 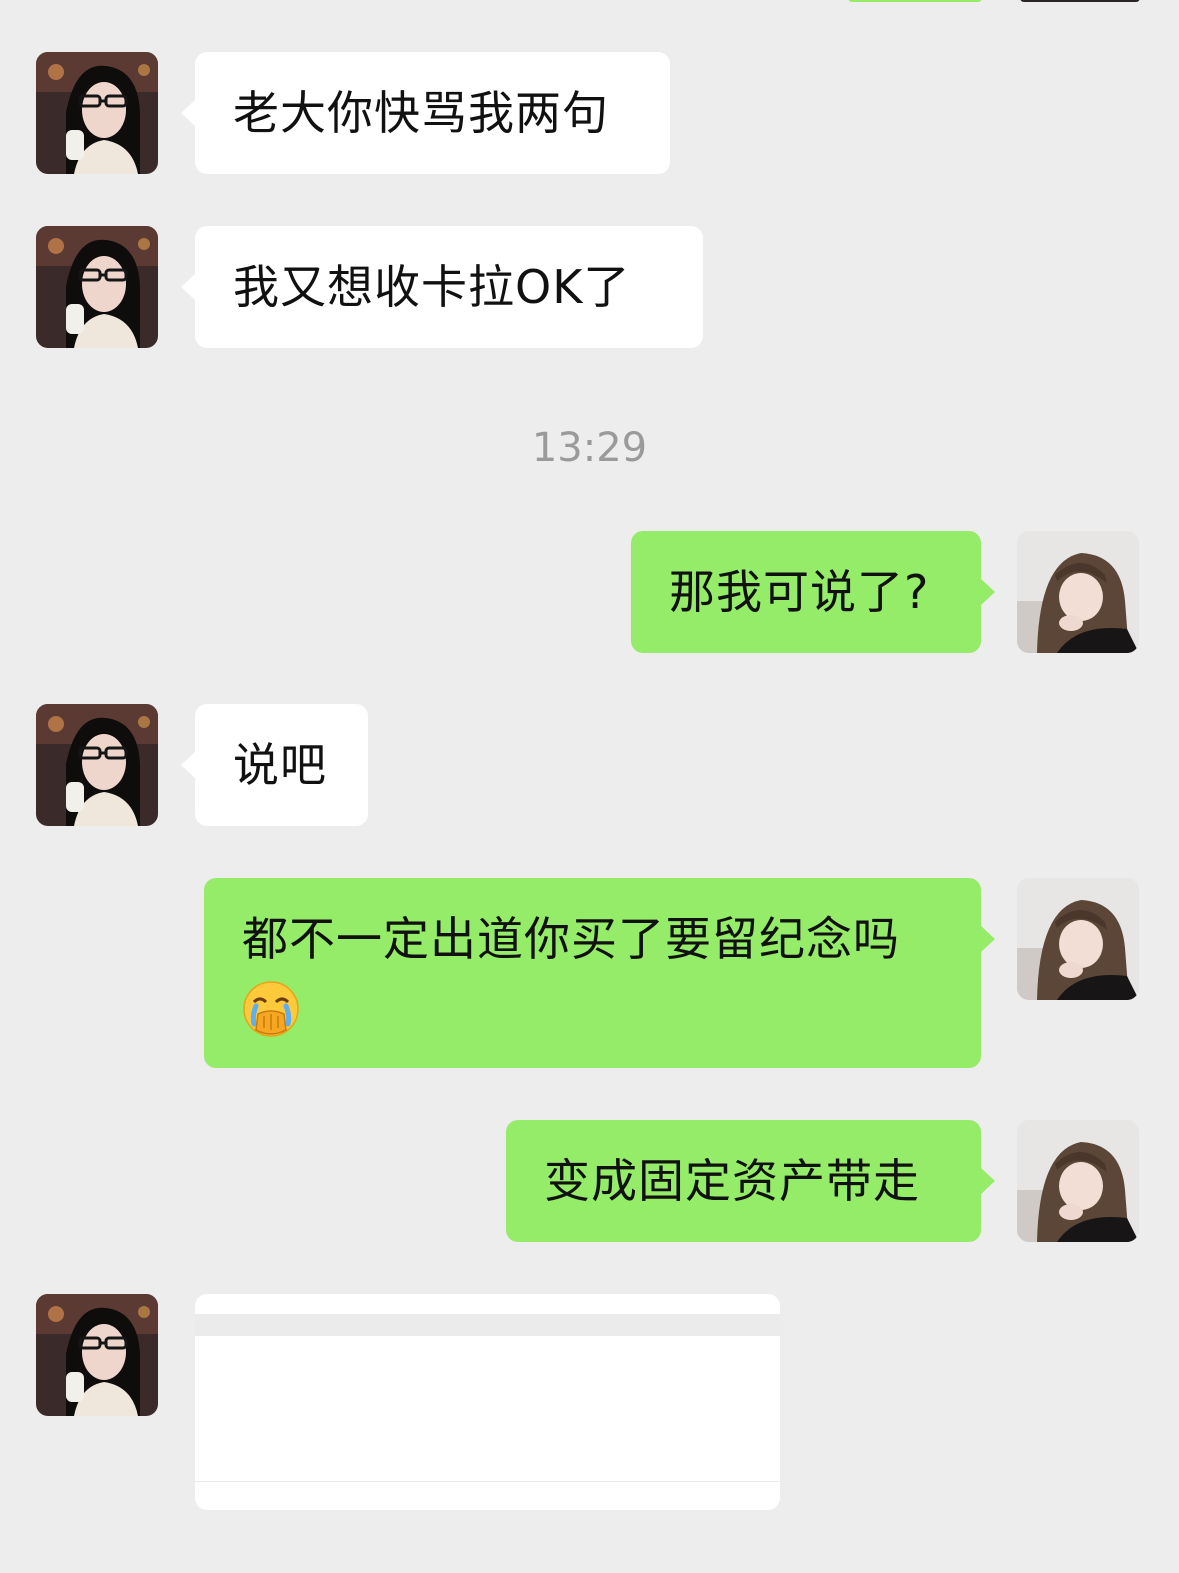 What do you see at coordinates (571, 939) in the screenshot?
I see `message-text: 都不一定出道你买了要留纪念吗` at bounding box center [571, 939].